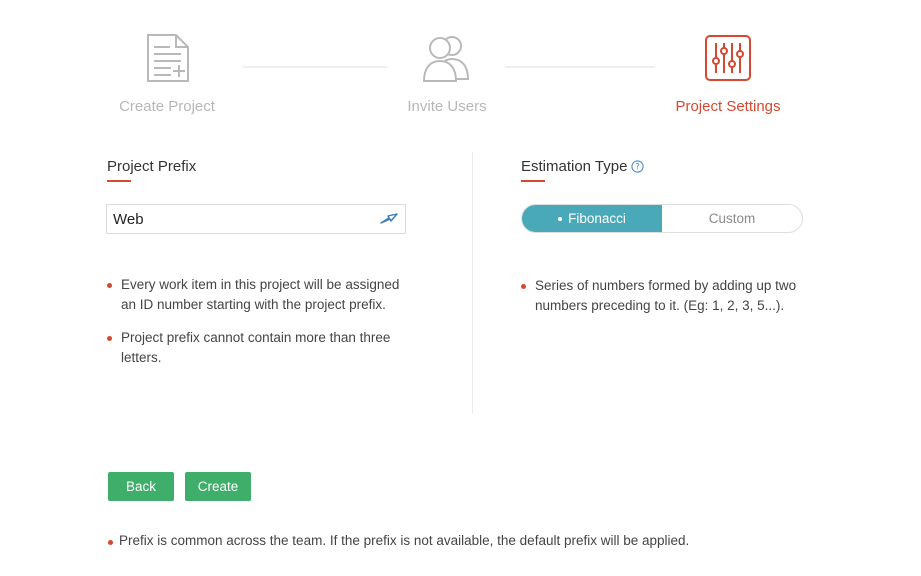  I want to click on fibonacci-option: Fibonacci, so click(592, 218).